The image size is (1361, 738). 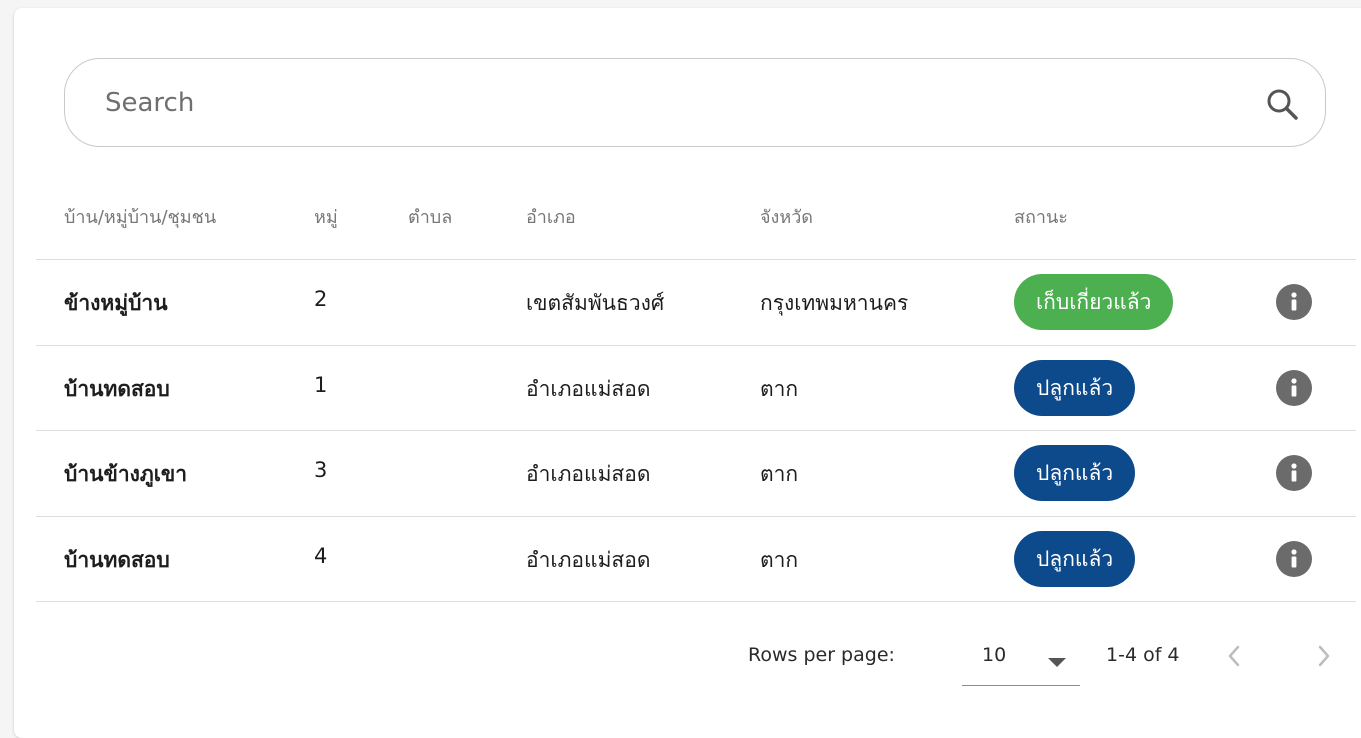 What do you see at coordinates (126, 474) in the screenshot?
I see `cell-village: บ้านข้างภูเขา` at bounding box center [126, 474].